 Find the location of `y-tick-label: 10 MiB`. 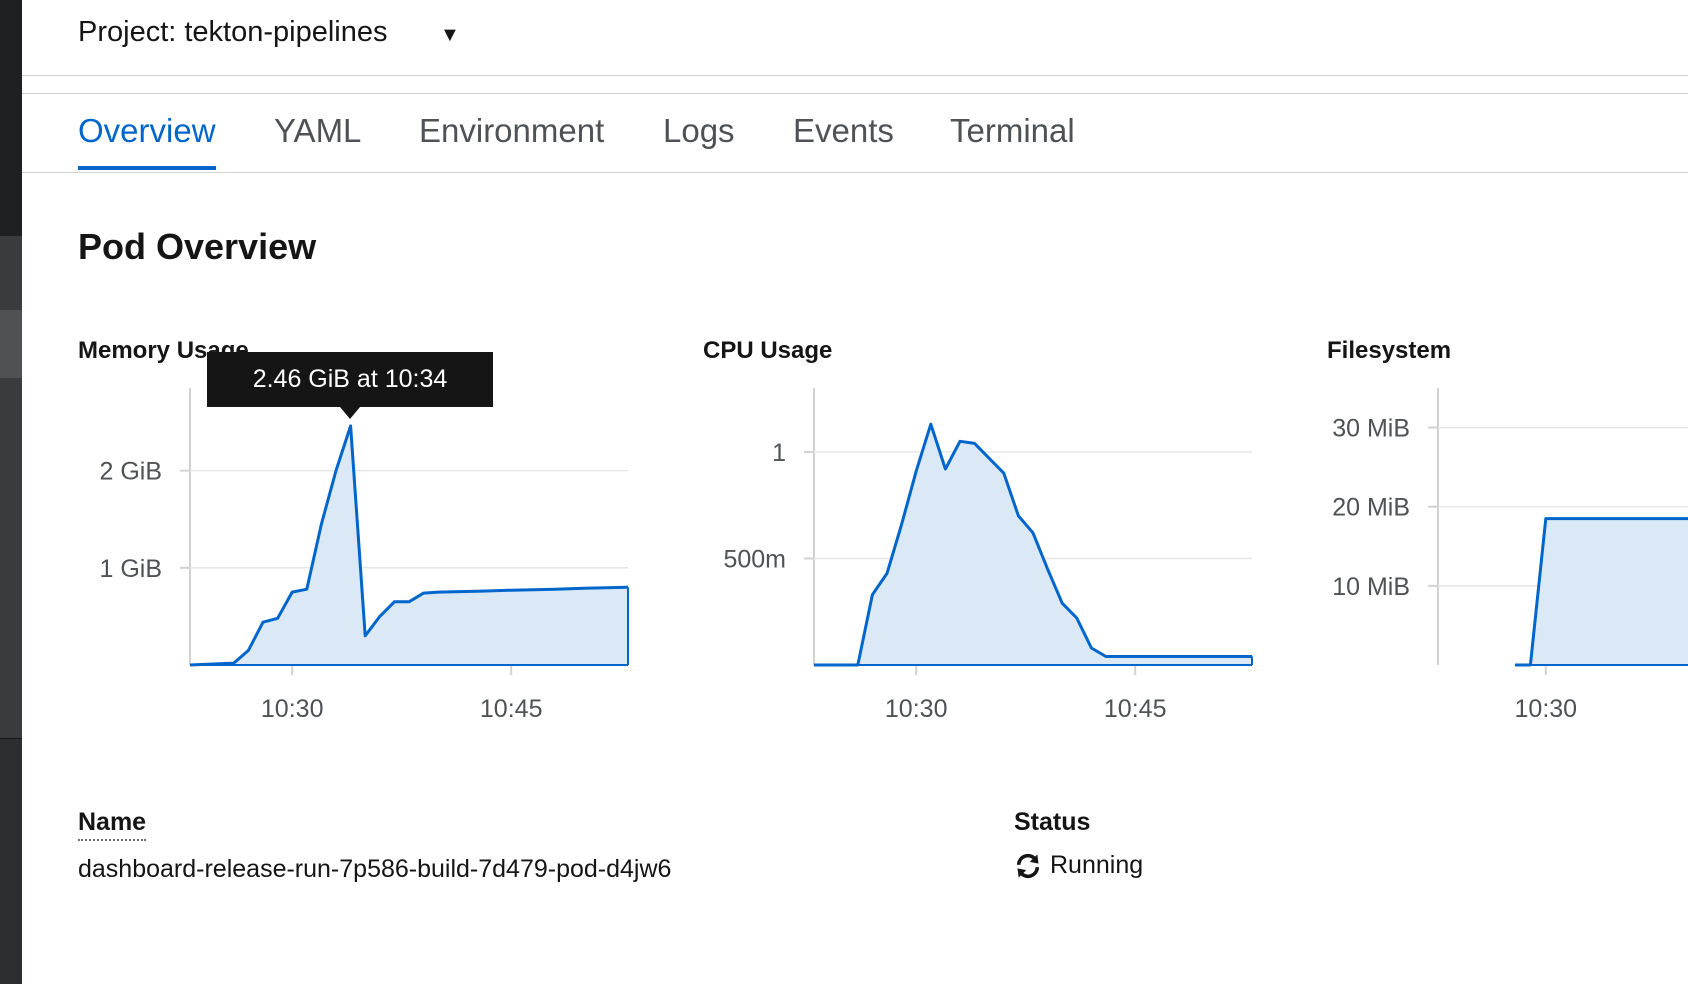

y-tick-label: 10 MiB is located at coordinates (1371, 587).